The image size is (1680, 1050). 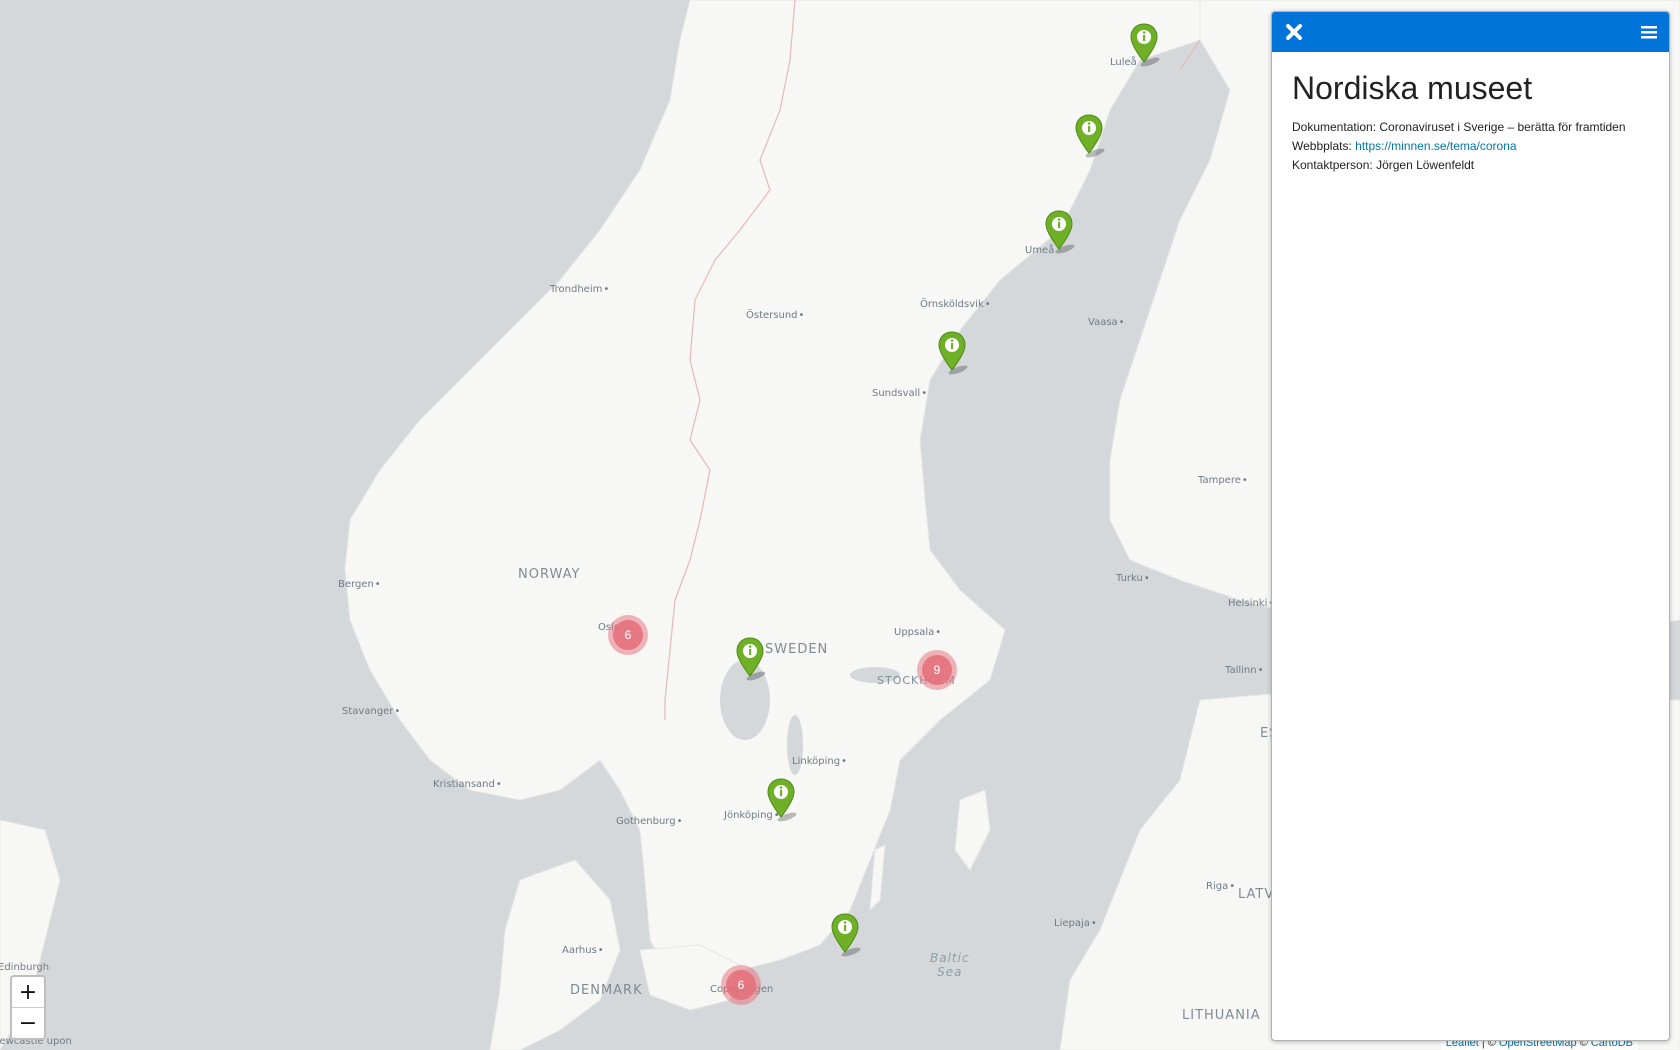 I want to click on website-label: Webbplats:, so click(x=1324, y=146).